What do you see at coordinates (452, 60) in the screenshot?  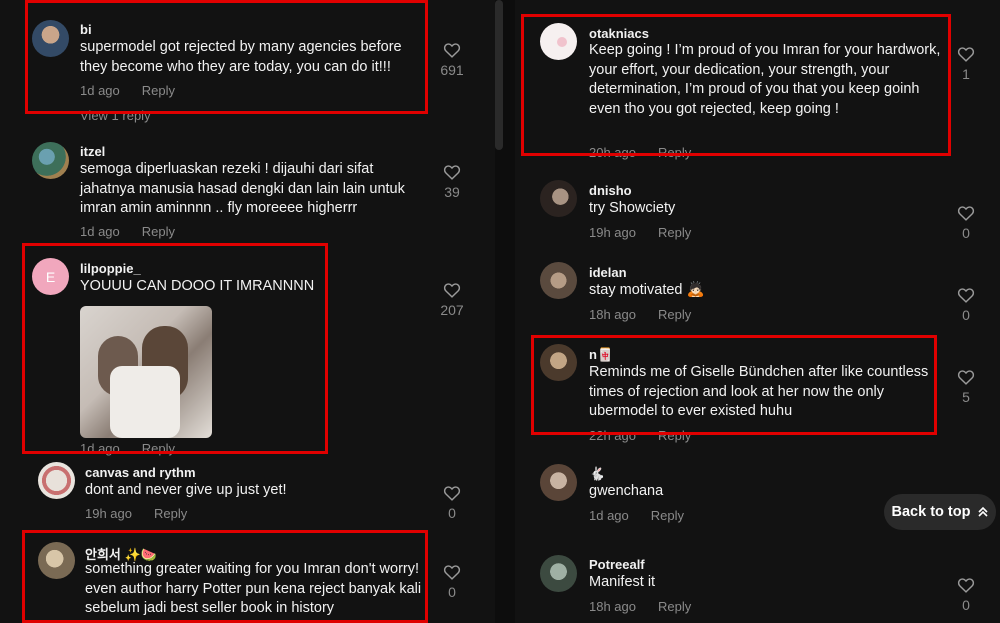 I see `like-button: 691` at bounding box center [452, 60].